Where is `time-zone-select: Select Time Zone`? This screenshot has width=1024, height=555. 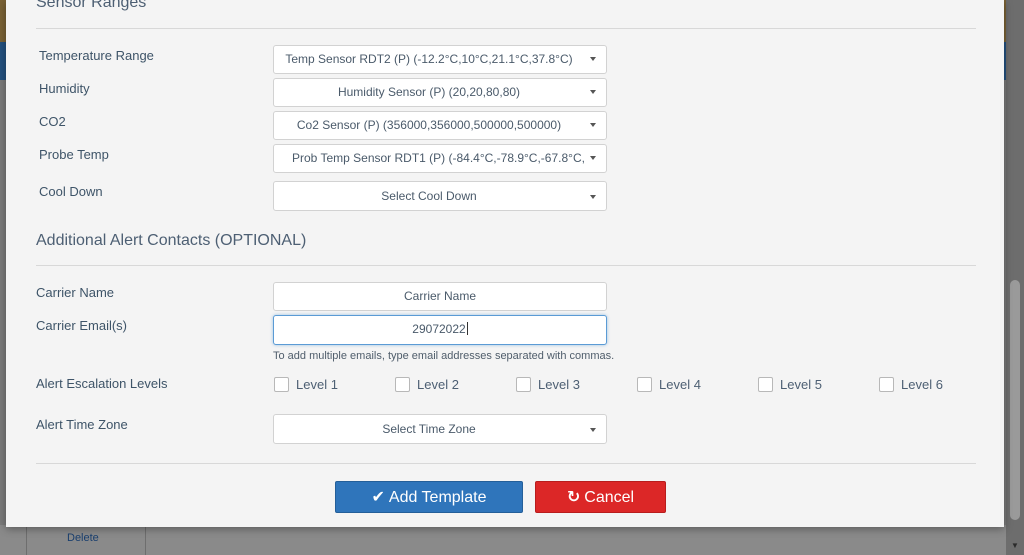 time-zone-select: Select Time Zone is located at coordinates (440, 429).